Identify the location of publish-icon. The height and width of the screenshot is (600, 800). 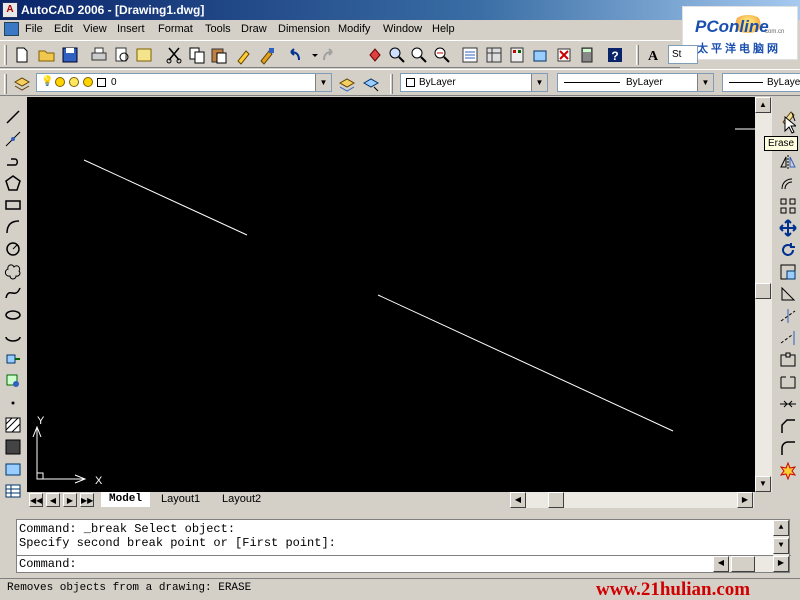
(144, 55).